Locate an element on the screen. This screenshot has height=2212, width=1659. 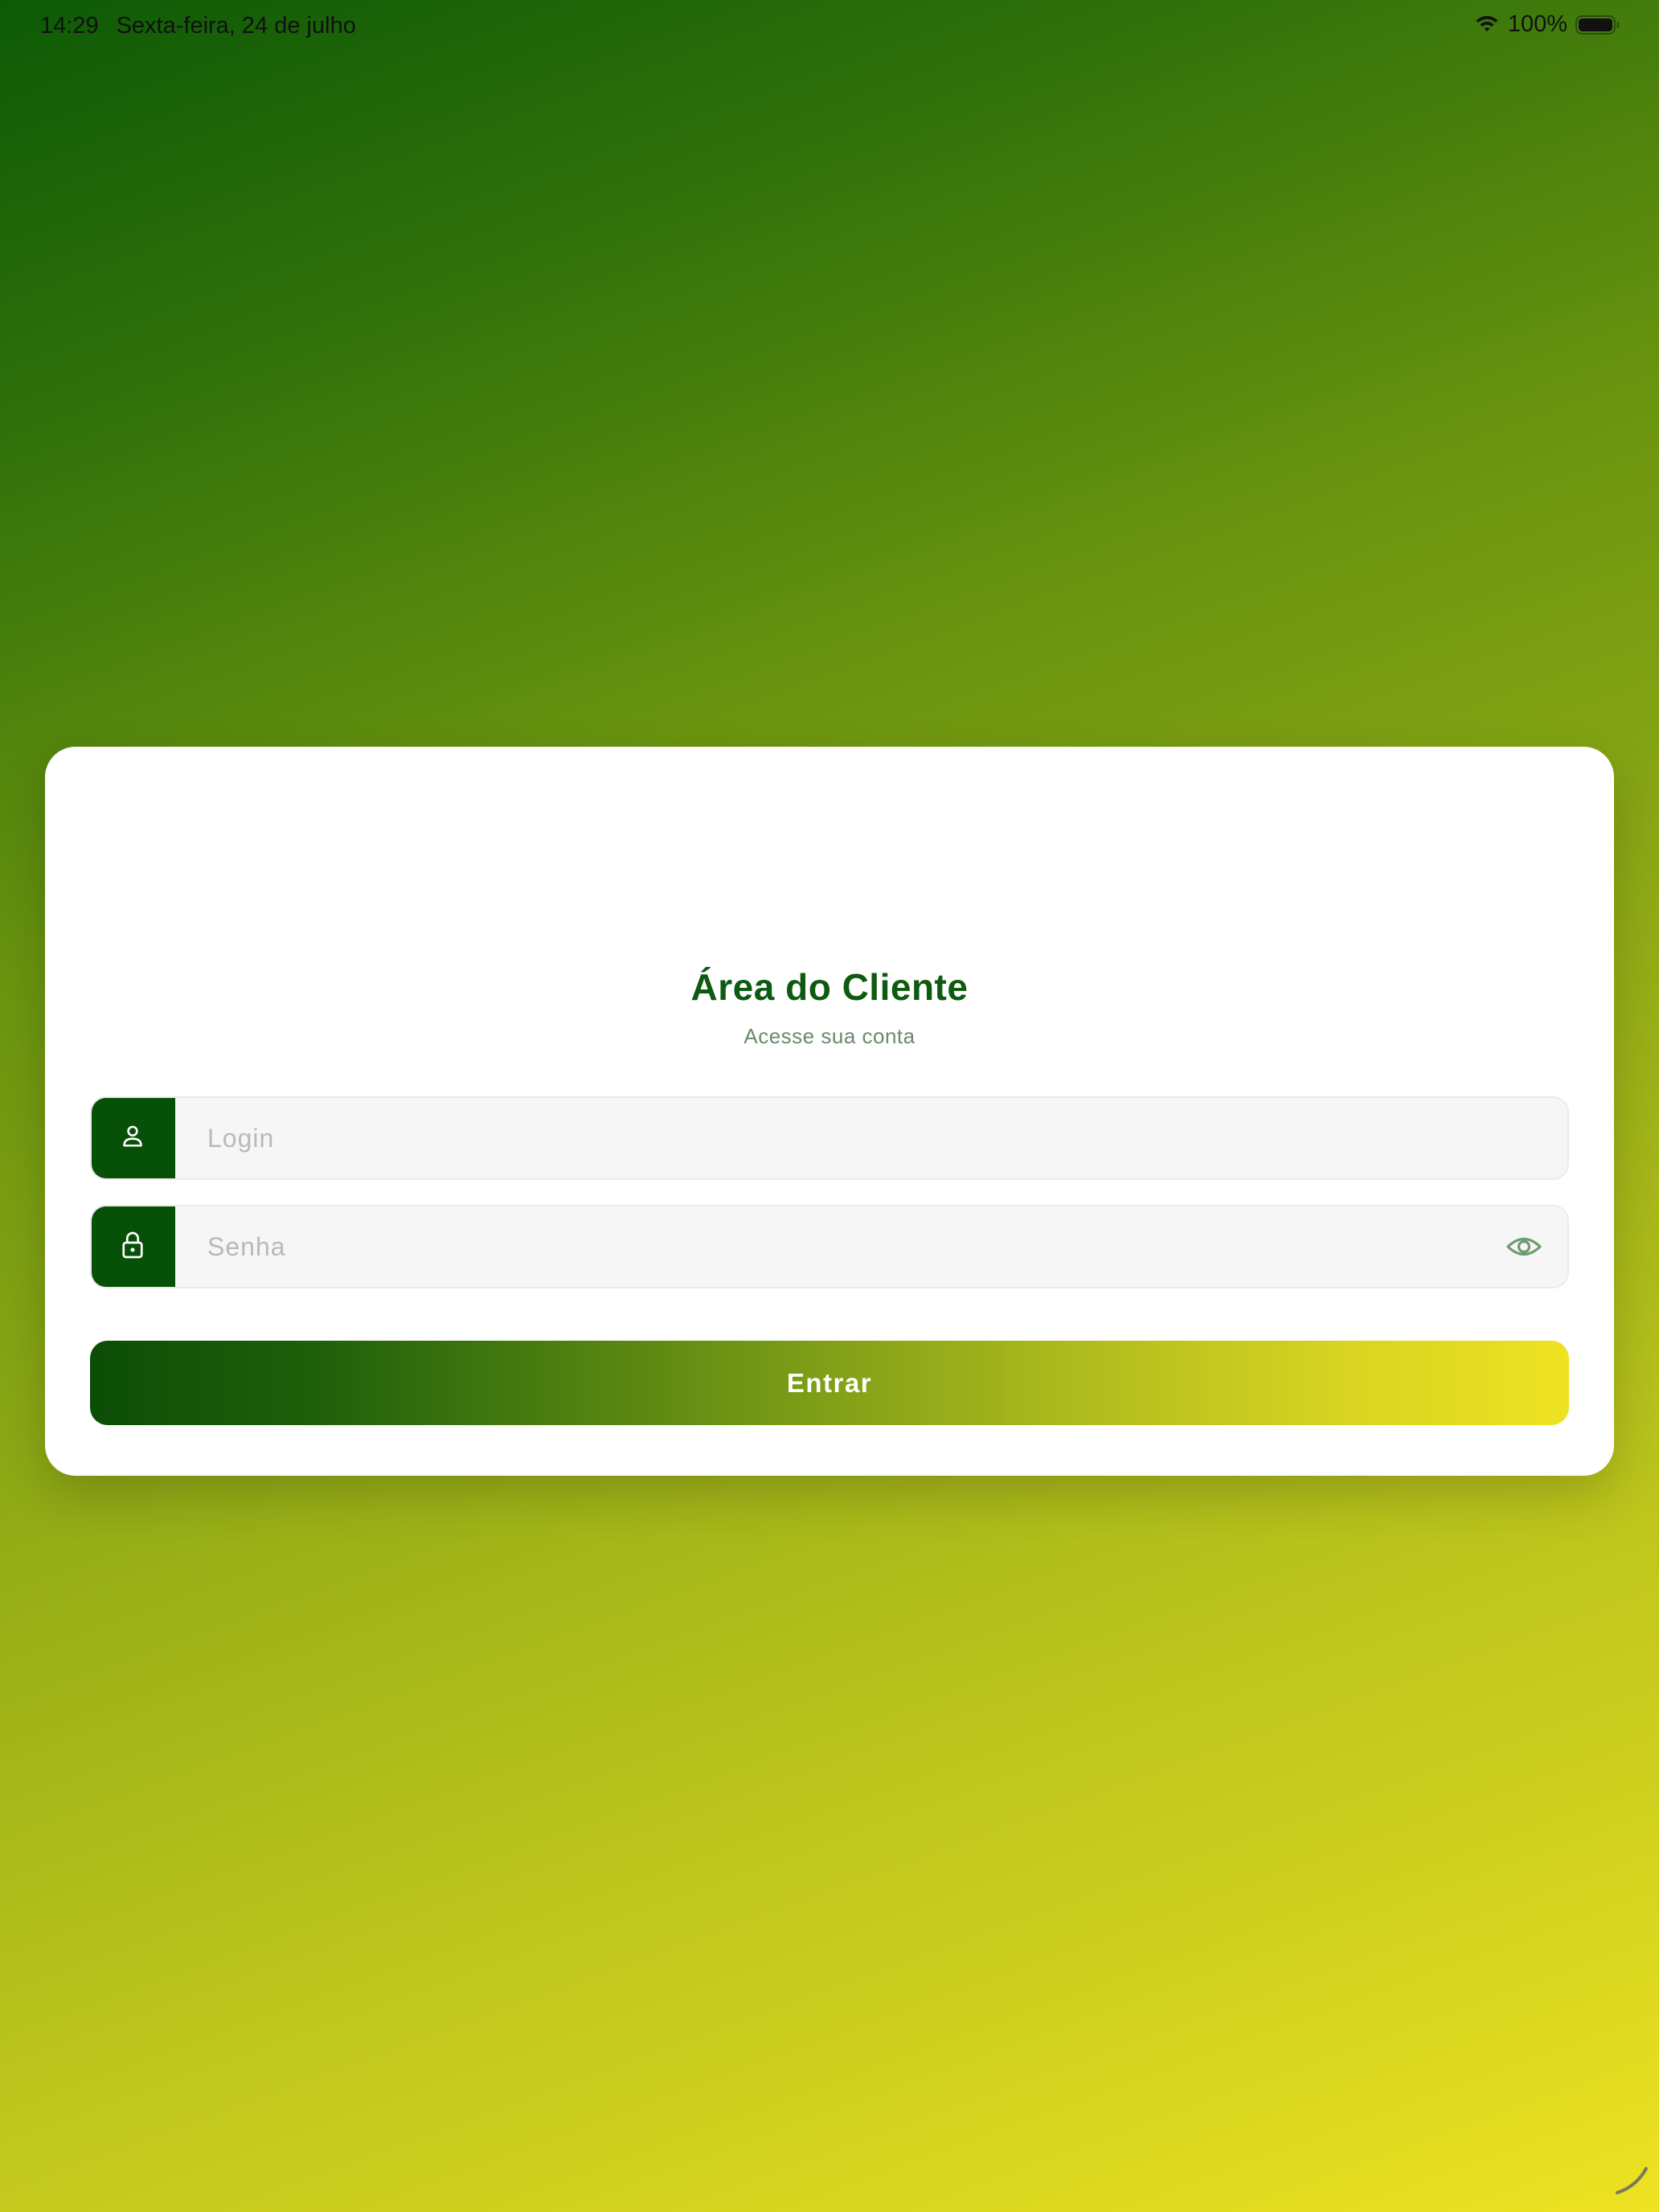
password-field-group is located at coordinates (829, 1246).